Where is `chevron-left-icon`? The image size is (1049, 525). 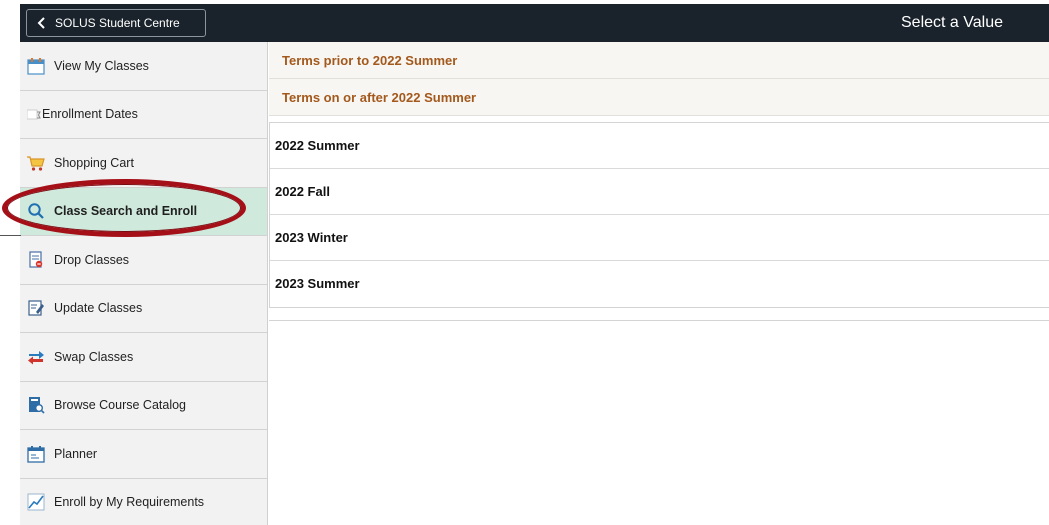
chevron-left-icon is located at coordinates (41, 23).